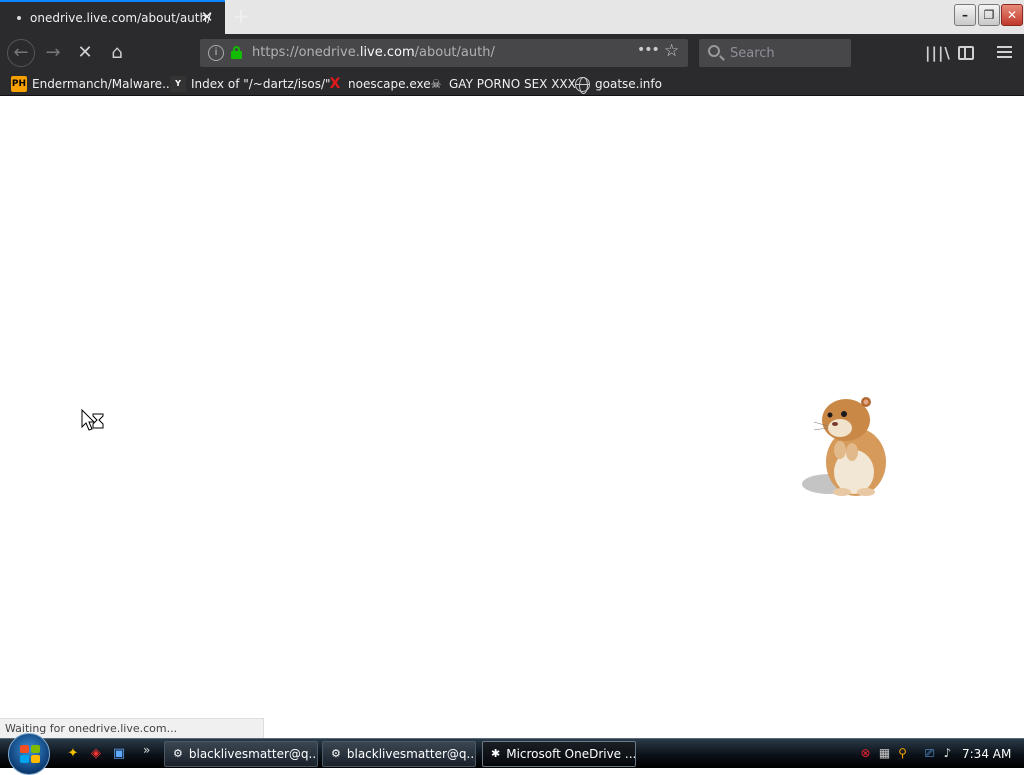 The width and height of the screenshot is (1024, 775). What do you see at coordinates (73, 754) in the screenshot?
I see `quick-launch-app-icon: ✦` at bounding box center [73, 754].